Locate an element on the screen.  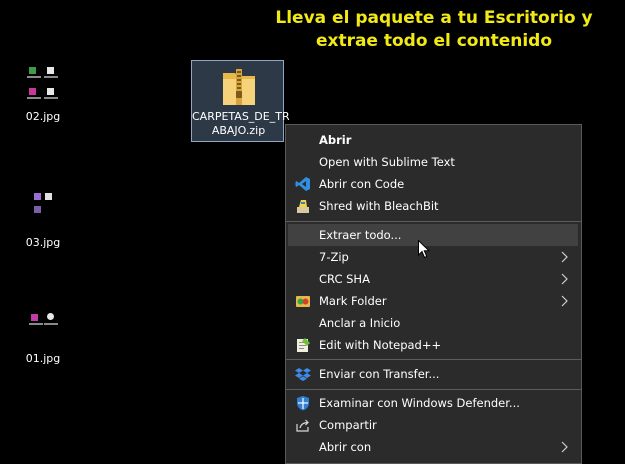
menu-item-label: Edit with Notepad++ is located at coordinates (380, 345).